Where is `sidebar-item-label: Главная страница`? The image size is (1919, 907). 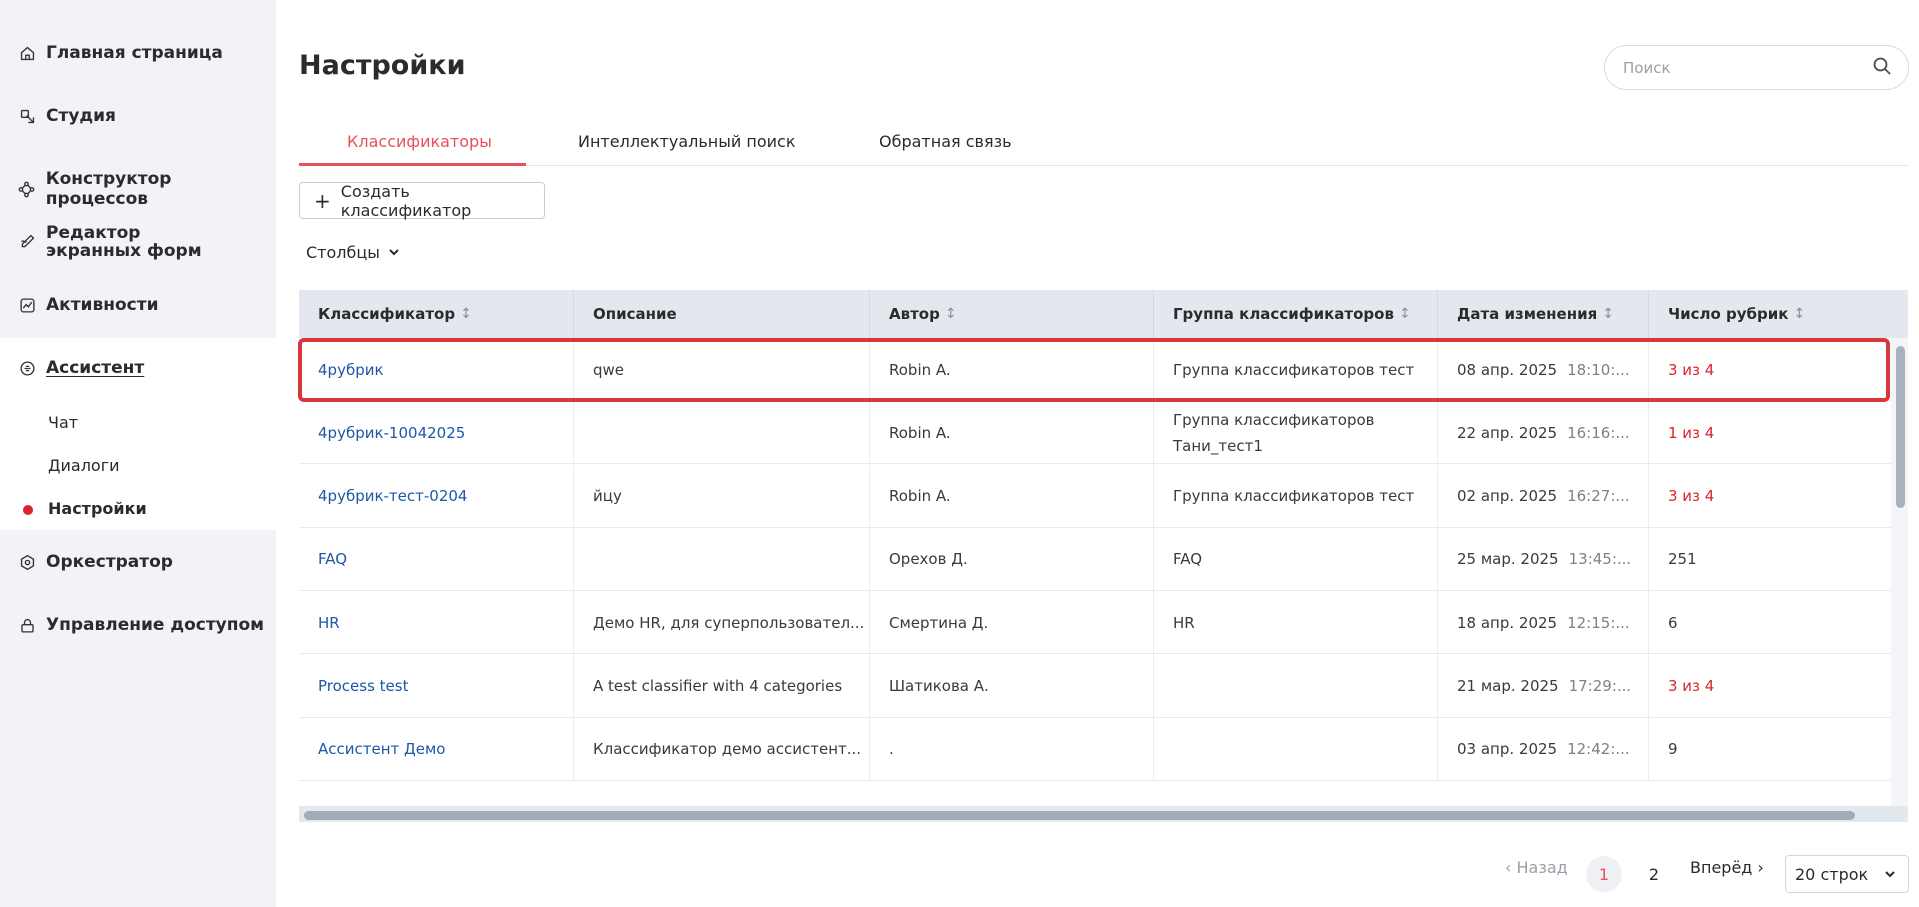
sidebar-item-label: Главная страница is located at coordinates (134, 53).